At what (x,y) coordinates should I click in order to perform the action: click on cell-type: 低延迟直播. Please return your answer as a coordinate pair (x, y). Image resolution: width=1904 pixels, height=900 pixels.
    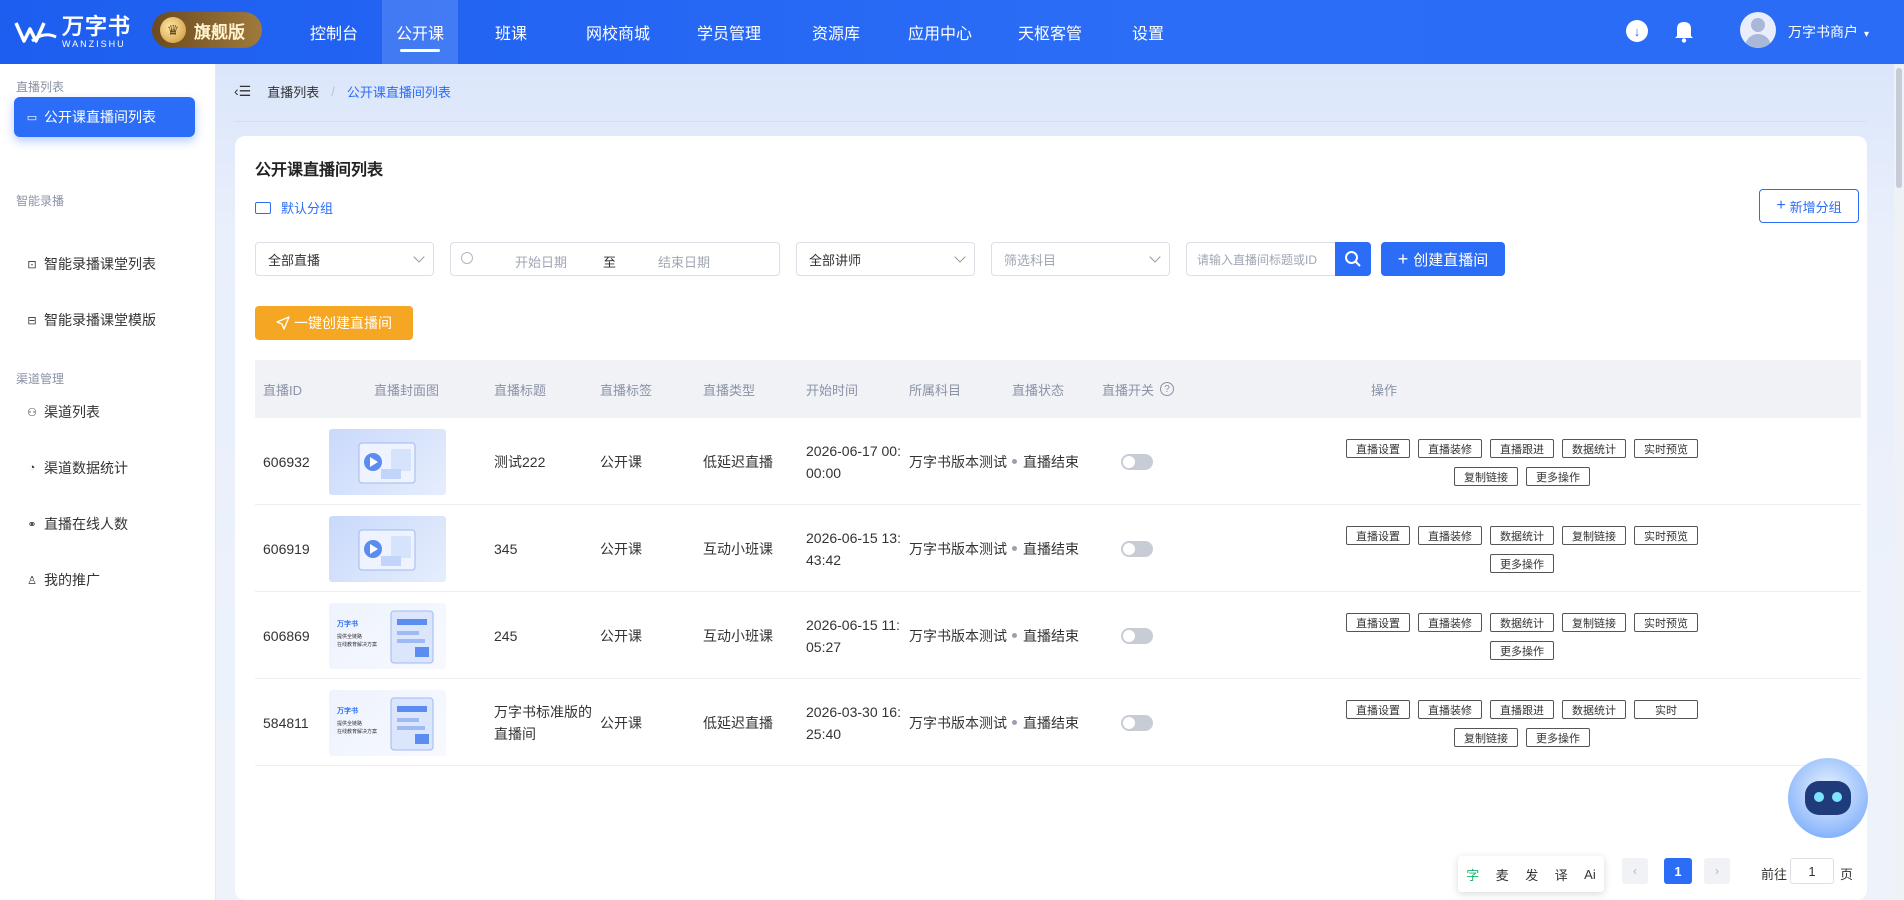
    Looking at the image, I should click on (738, 461).